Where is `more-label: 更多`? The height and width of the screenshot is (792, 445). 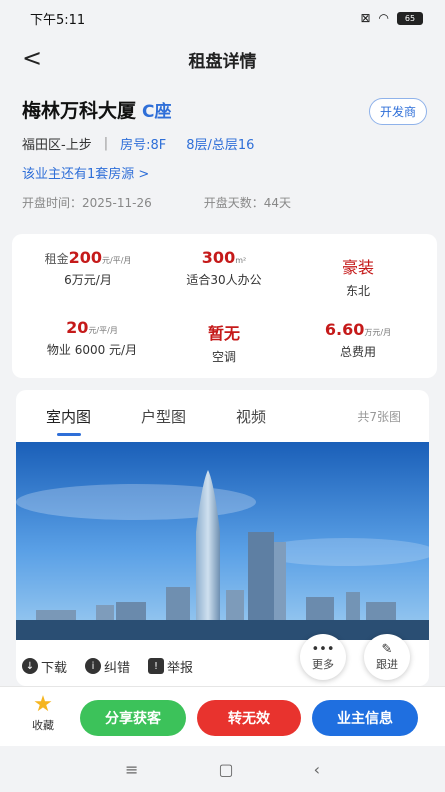 more-label: 更多 is located at coordinates (323, 664).